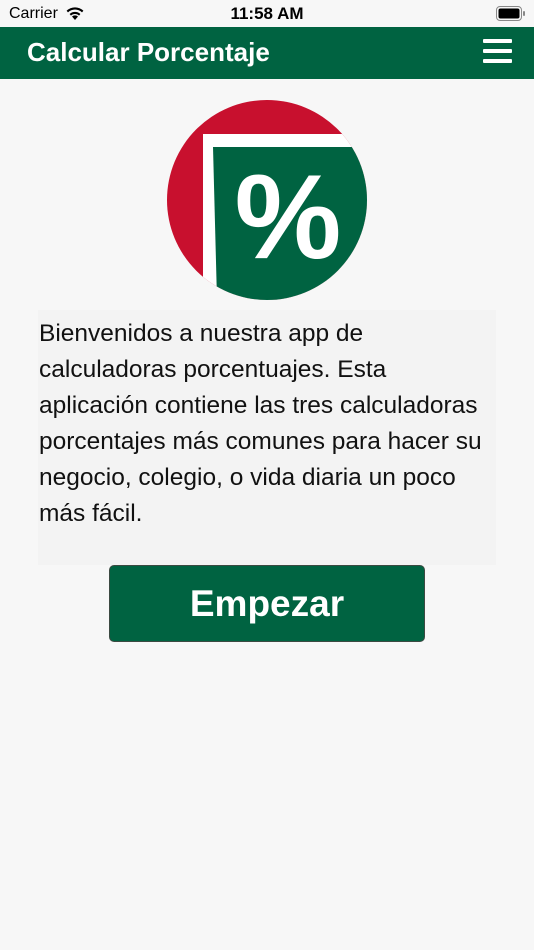  I want to click on percent-logo-icon: %, so click(267, 200).